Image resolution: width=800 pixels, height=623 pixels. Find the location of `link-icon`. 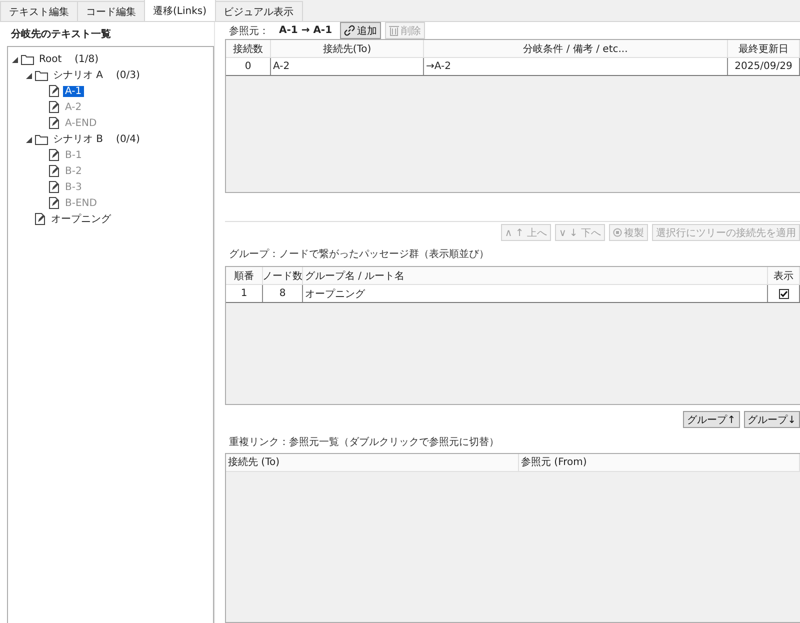

link-icon is located at coordinates (350, 30).